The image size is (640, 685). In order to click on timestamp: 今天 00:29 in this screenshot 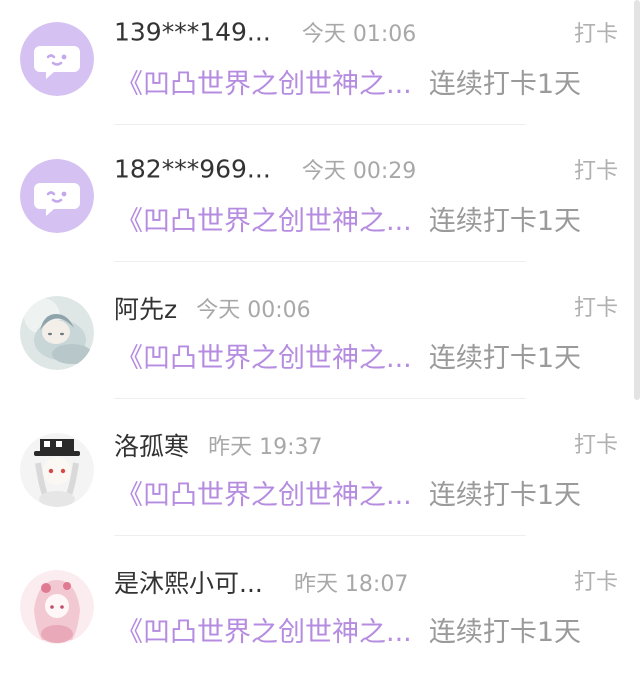, I will do `click(359, 171)`.